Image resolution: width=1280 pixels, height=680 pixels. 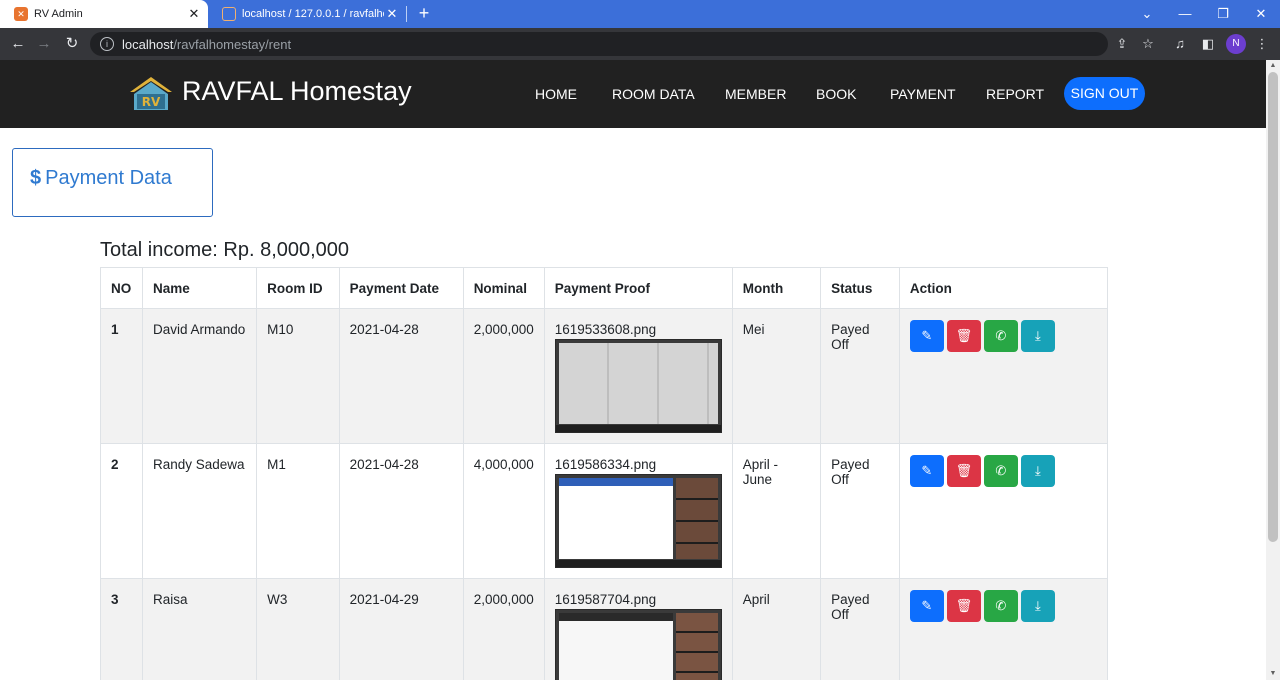 I want to click on nav-book: BOOK, so click(x=836, y=94).